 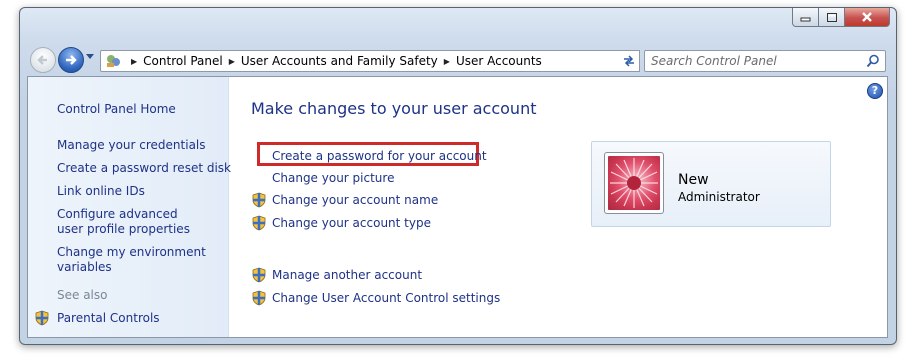 I want to click on minimize-button, so click(x=805, y=17).